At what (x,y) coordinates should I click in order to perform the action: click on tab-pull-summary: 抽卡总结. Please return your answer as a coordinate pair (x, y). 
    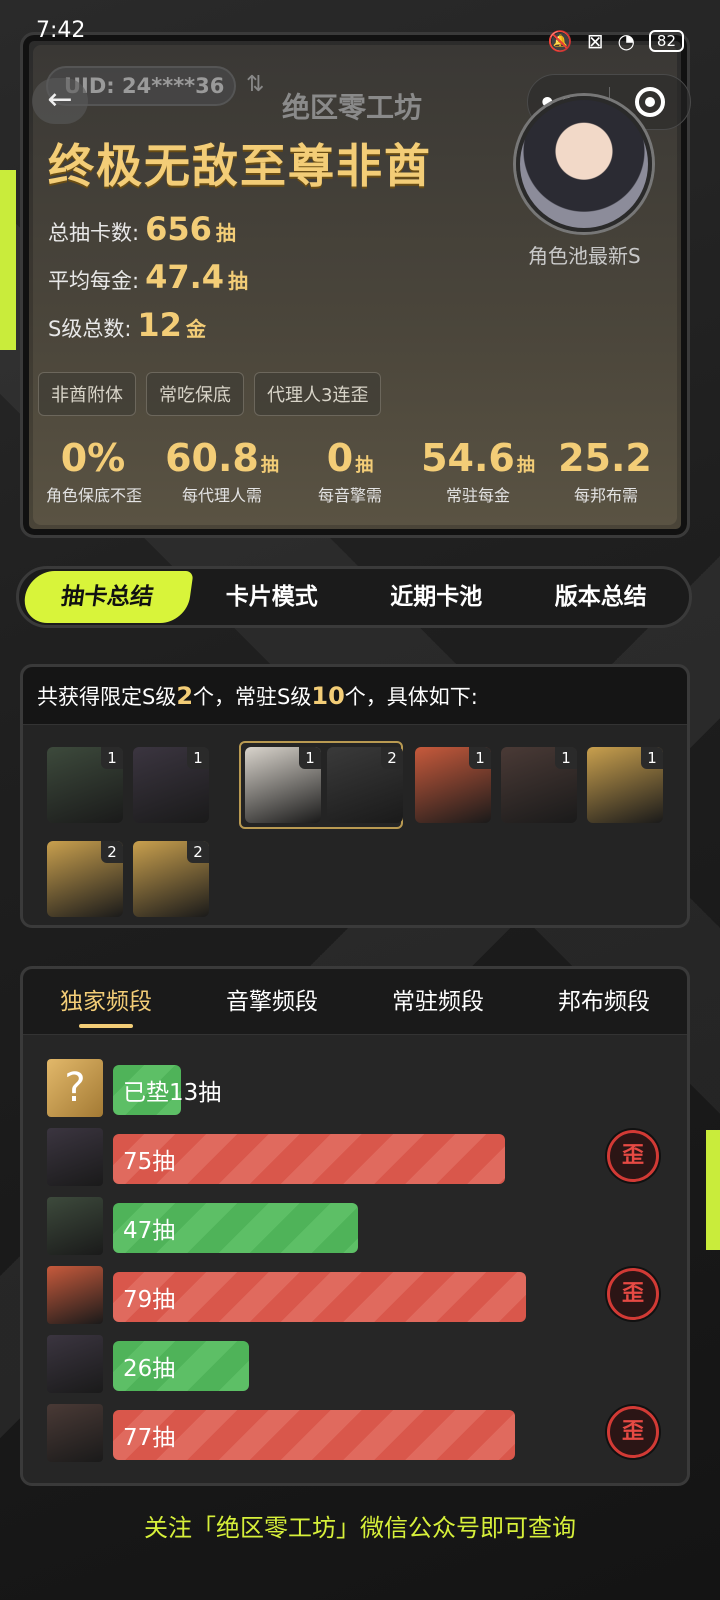
    Looking at the image, I should click on (107, 597).